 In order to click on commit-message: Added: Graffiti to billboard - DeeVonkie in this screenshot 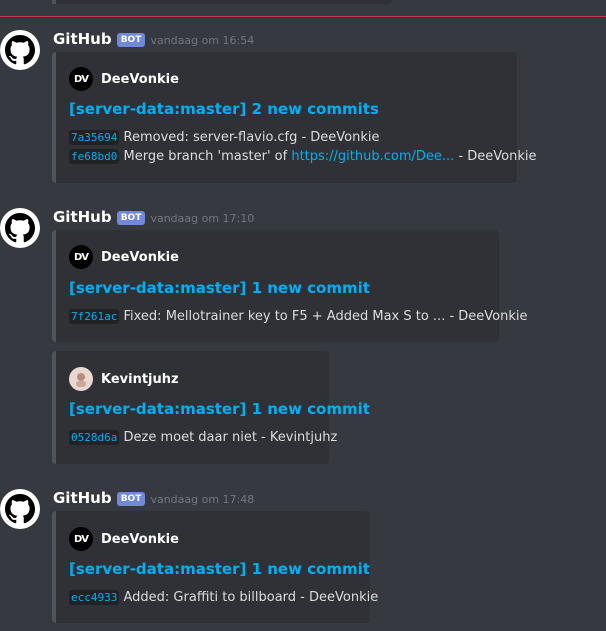, I will do `click(251, 597)`.